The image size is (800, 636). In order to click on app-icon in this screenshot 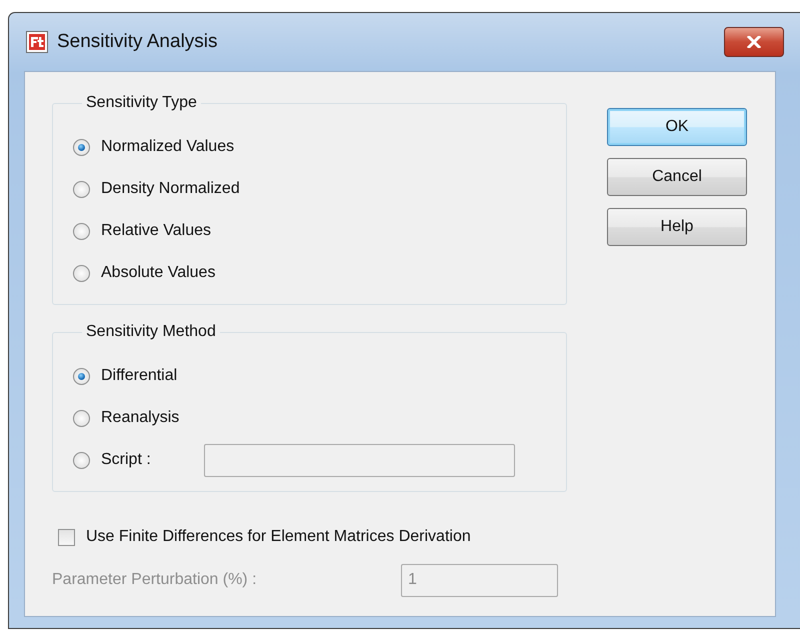, I will do `click(37, 42)`.